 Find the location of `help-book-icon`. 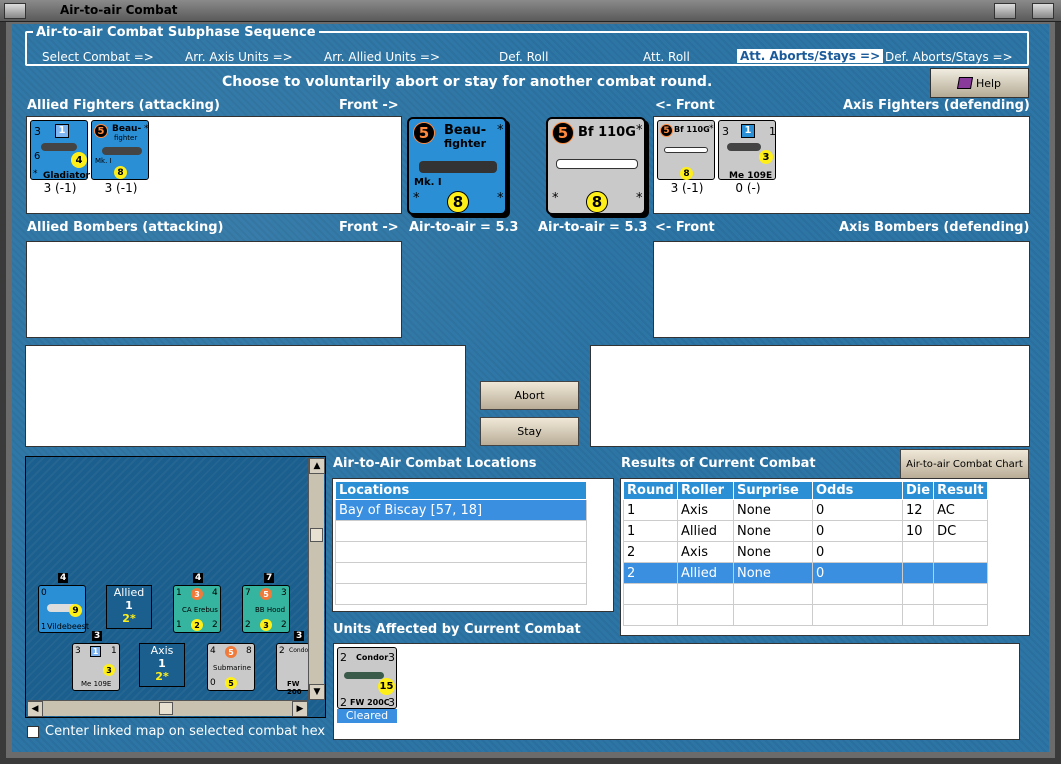

help-book-icon is located at coordinates (965, 83).